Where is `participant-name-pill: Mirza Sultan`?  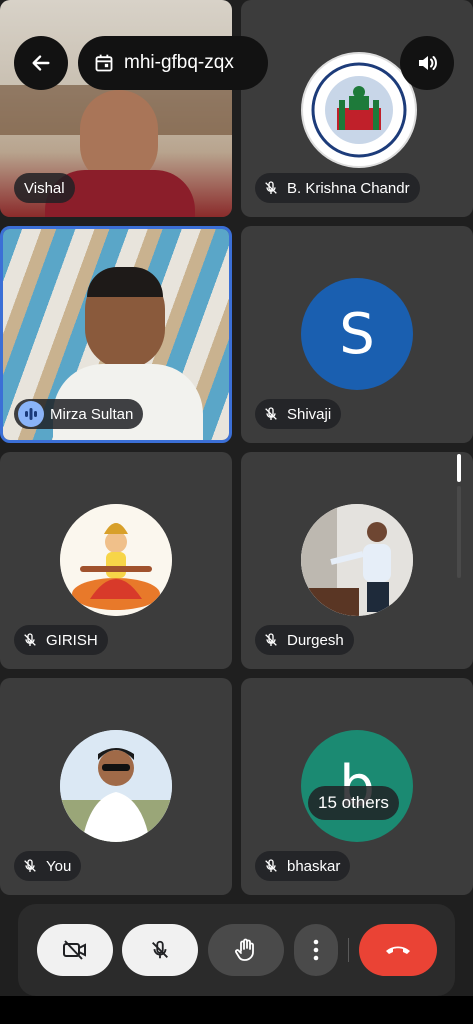 participant-name-pill: Mirza Sultan is located at coordinates (79, 414).